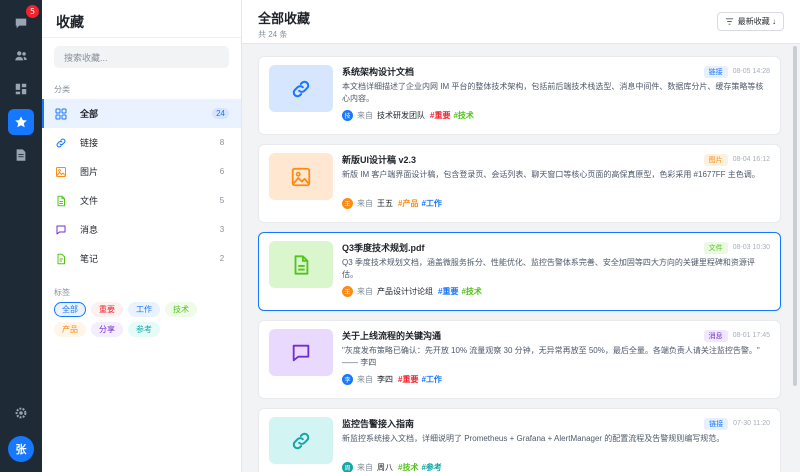 This screenshot has height=472, width=800. What do you see at coordinates (141, 113) in the screenshot?
I see `category-item: 全部 24` at bounding box center [141, 113].